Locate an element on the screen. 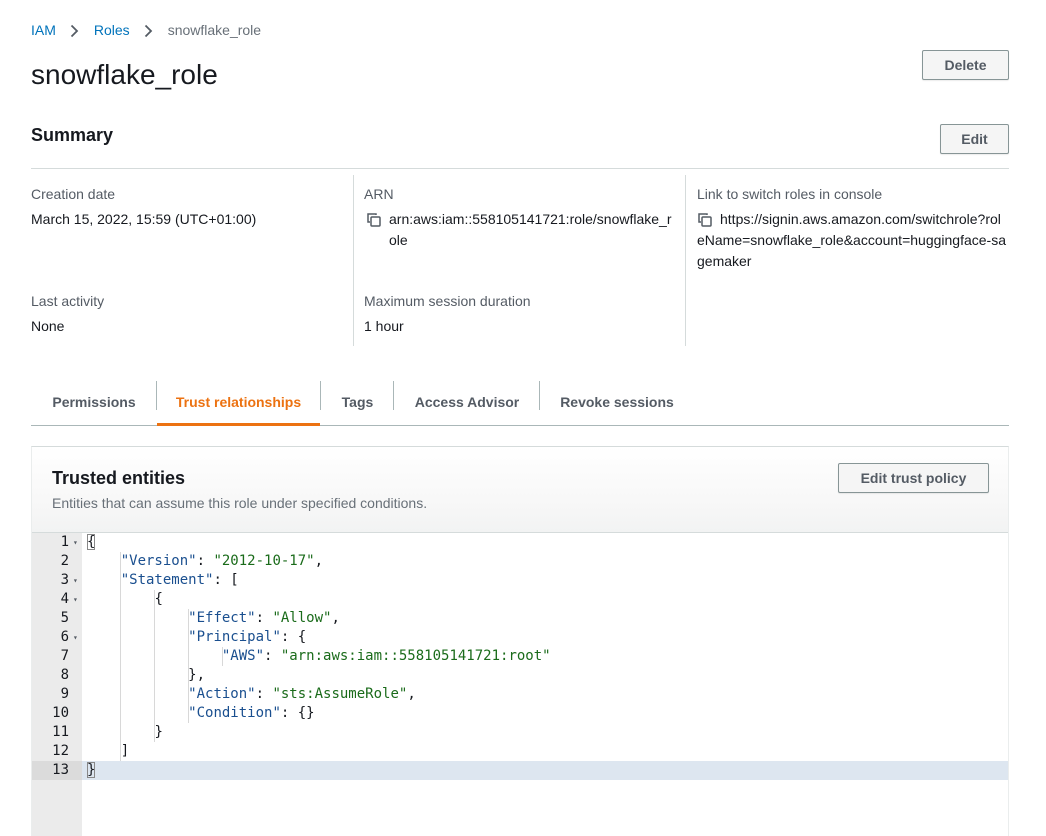  line-number: 2 is located at coordinates (64, 561).